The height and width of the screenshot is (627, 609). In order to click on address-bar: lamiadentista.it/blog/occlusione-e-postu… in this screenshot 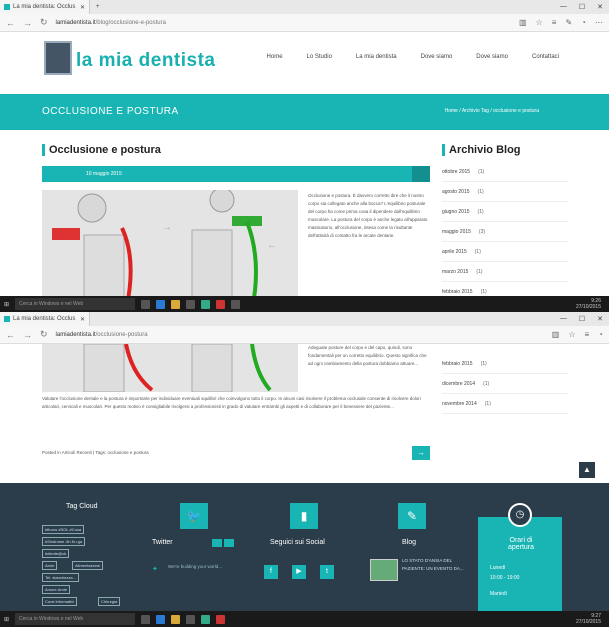, I will do `click(284, 23)`.